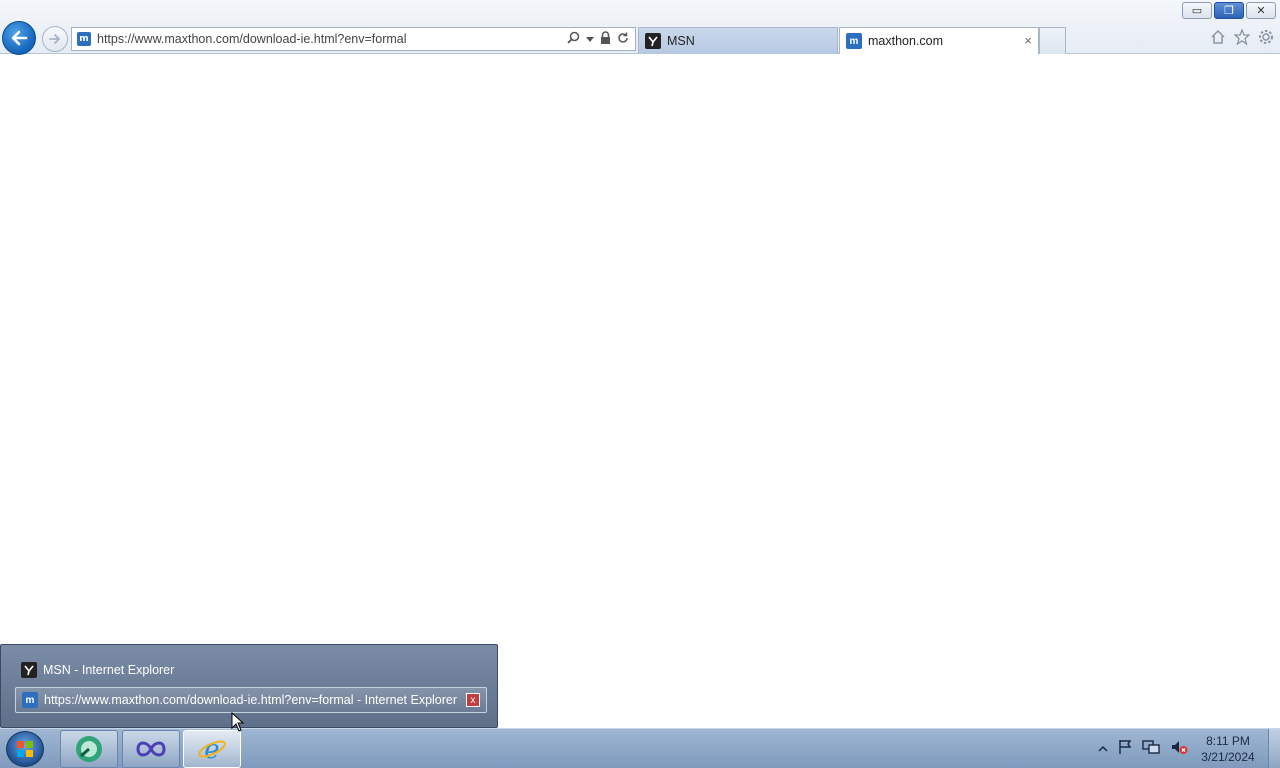 Image resolution: width=1280 pixels, height=768 pixels. Describe the element at coordinates (1218, 39) in the screenshot. I see `home-icon` at that location.